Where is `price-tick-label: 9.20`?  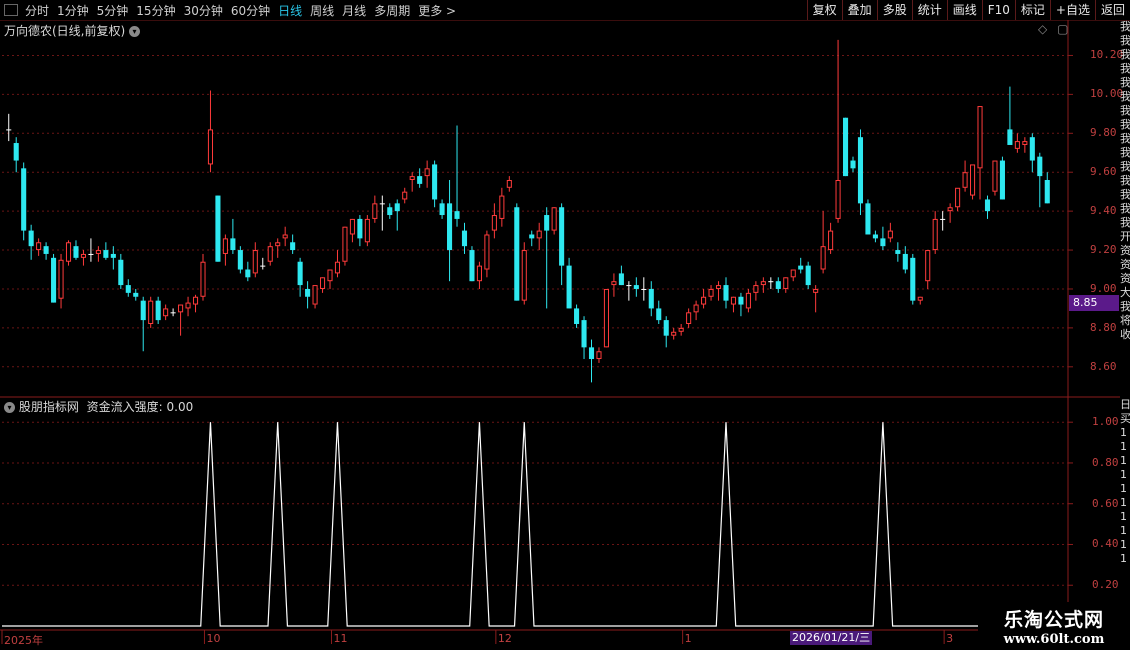 price-tick-label: 9.20 is located at coordinates (1103, 250).